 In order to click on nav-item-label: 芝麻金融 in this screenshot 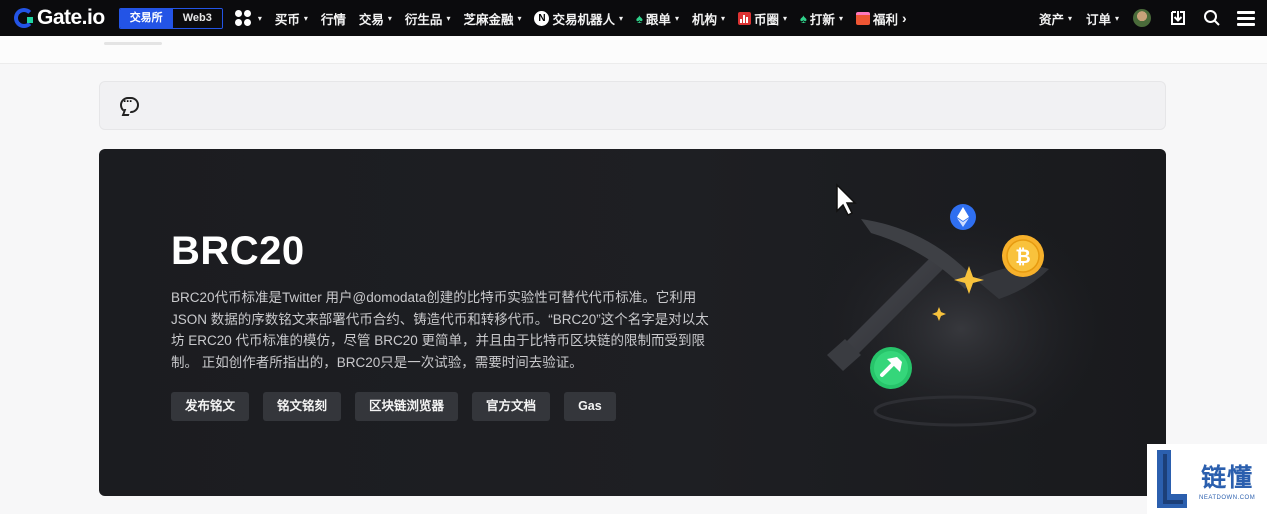, I will do `click(488, 19)`.